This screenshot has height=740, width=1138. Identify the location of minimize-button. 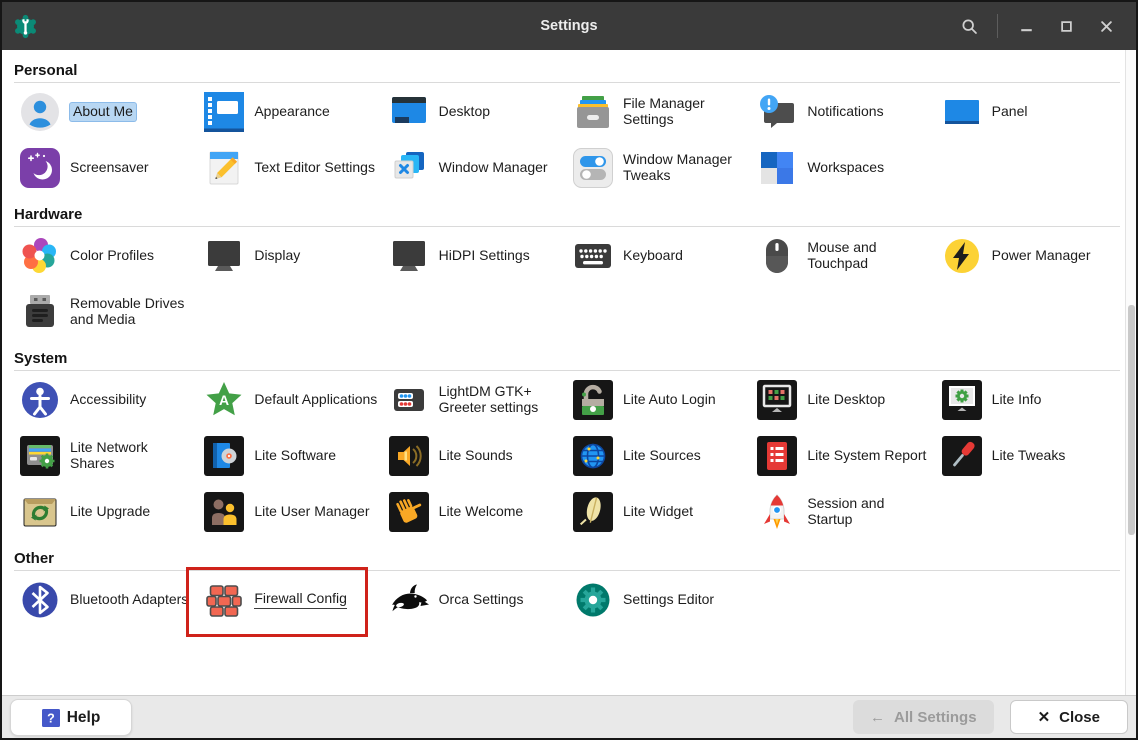
(1026, 26).